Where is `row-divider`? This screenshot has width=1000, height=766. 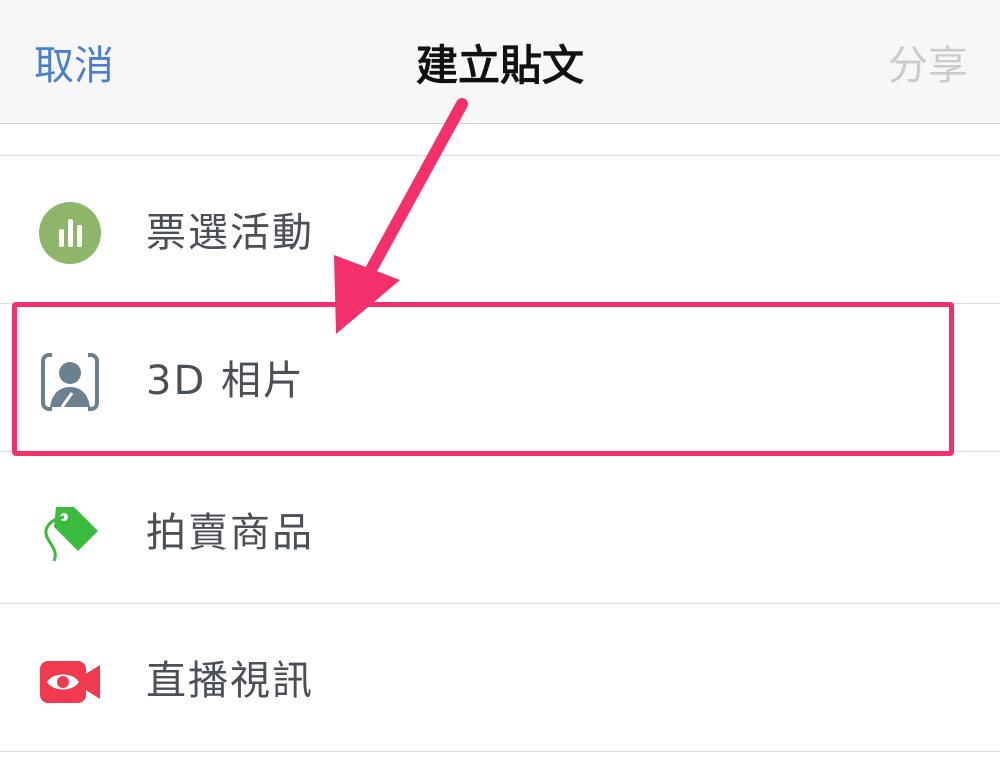
row-divider is located at coordinates (500, 751).